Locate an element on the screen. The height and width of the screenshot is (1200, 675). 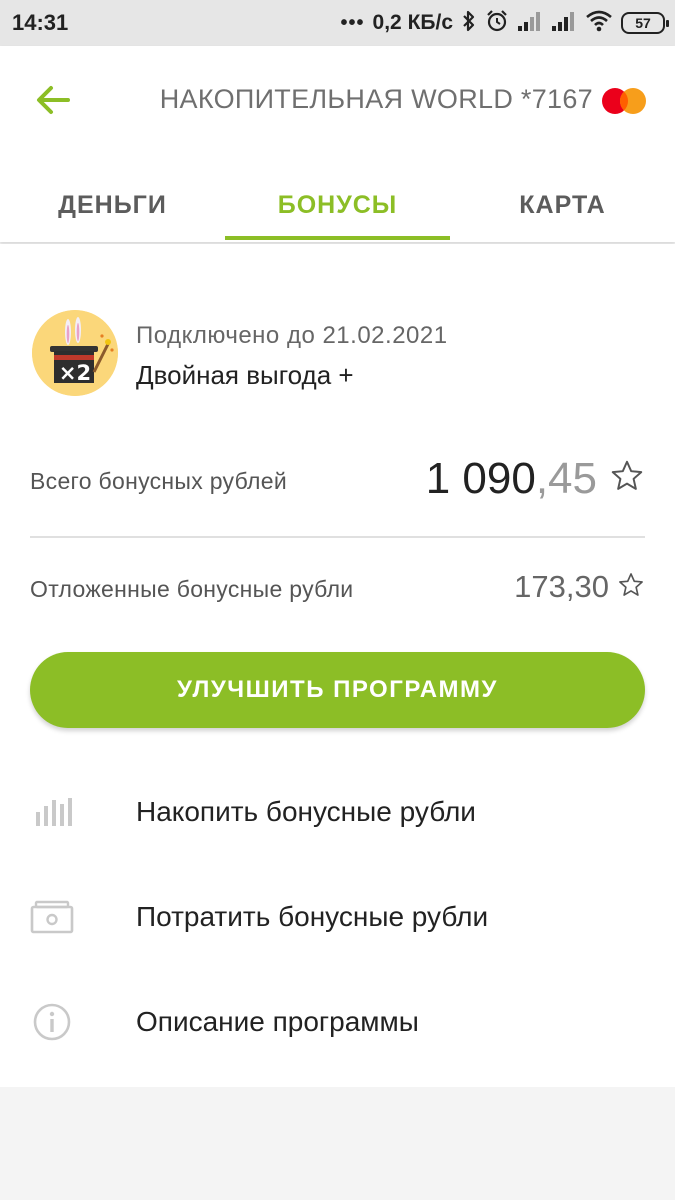
network-speed: 0,2 КБ/с is located at coordinates (412, 22).